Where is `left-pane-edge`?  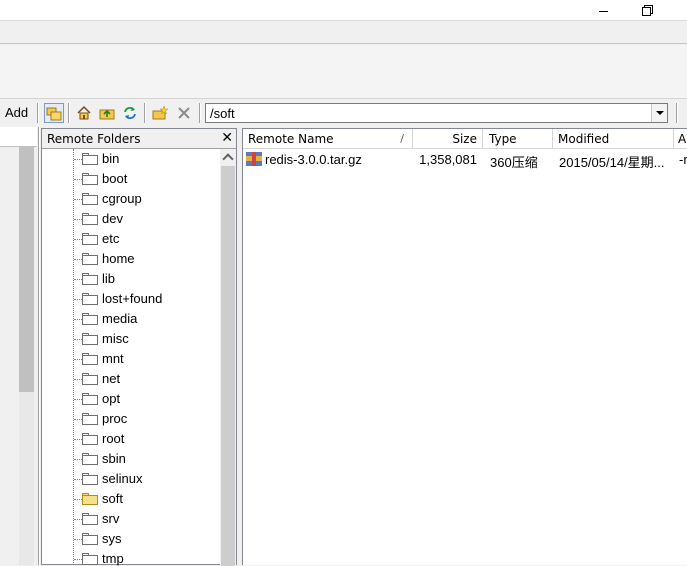 left-pane-edge is located at coordinates (18, 346).